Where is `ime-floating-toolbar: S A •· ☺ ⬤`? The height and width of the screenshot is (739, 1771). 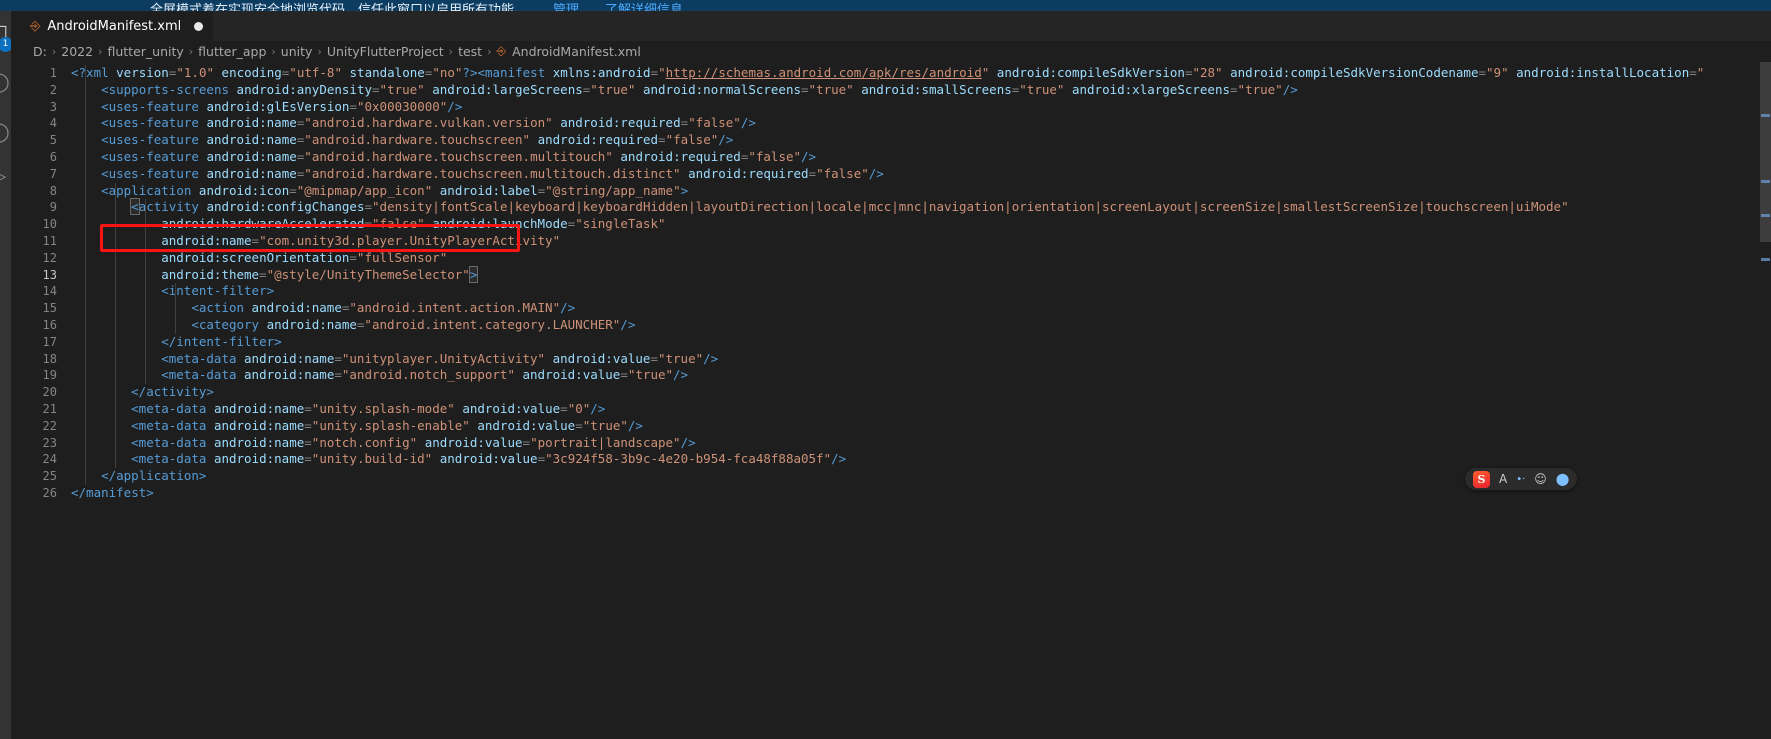
ime-floating-toolbar: S A •· ☺ ⬤ is located at coordinates (1521, 479).